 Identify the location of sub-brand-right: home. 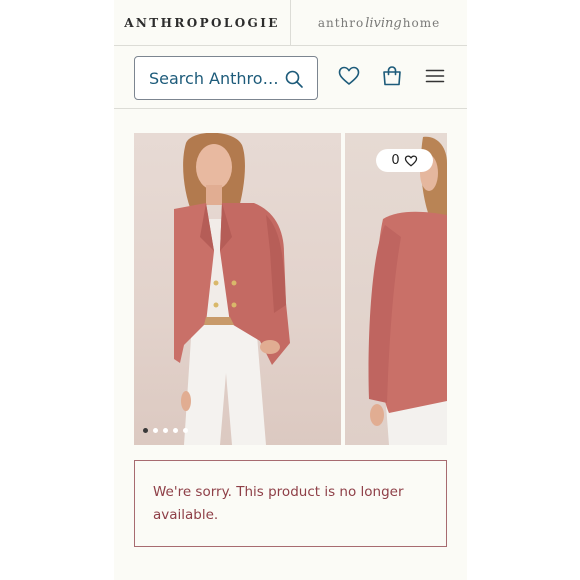
(421, 23).